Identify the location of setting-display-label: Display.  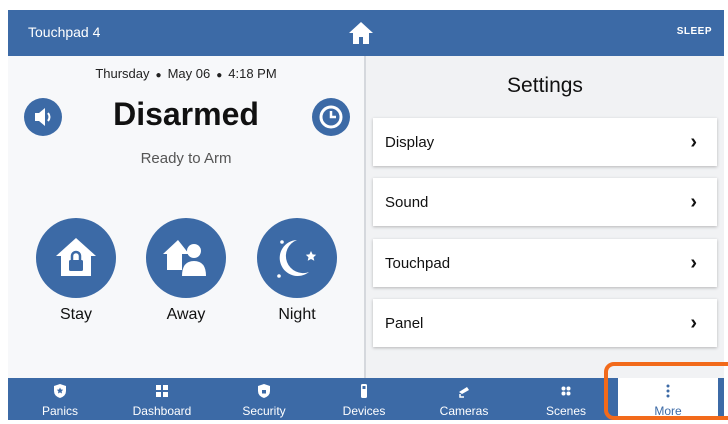
(410, 142).